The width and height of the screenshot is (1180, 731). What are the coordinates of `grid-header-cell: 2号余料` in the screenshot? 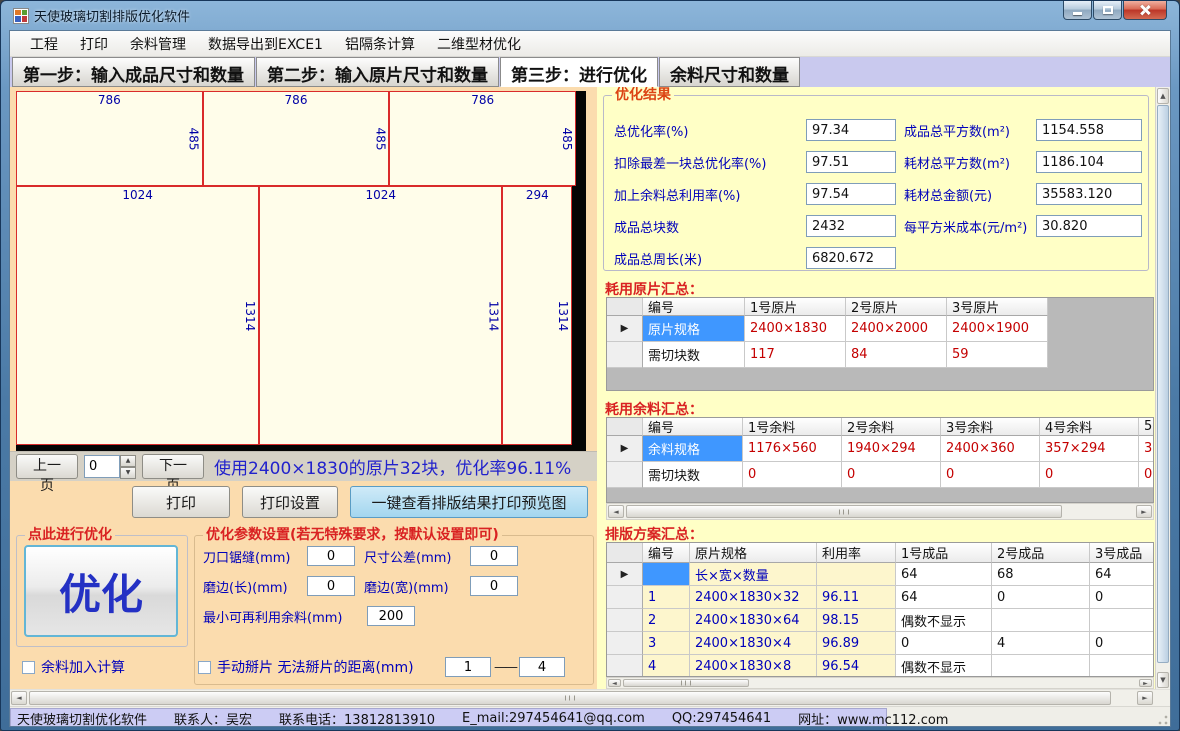 It's located at (891, 427).